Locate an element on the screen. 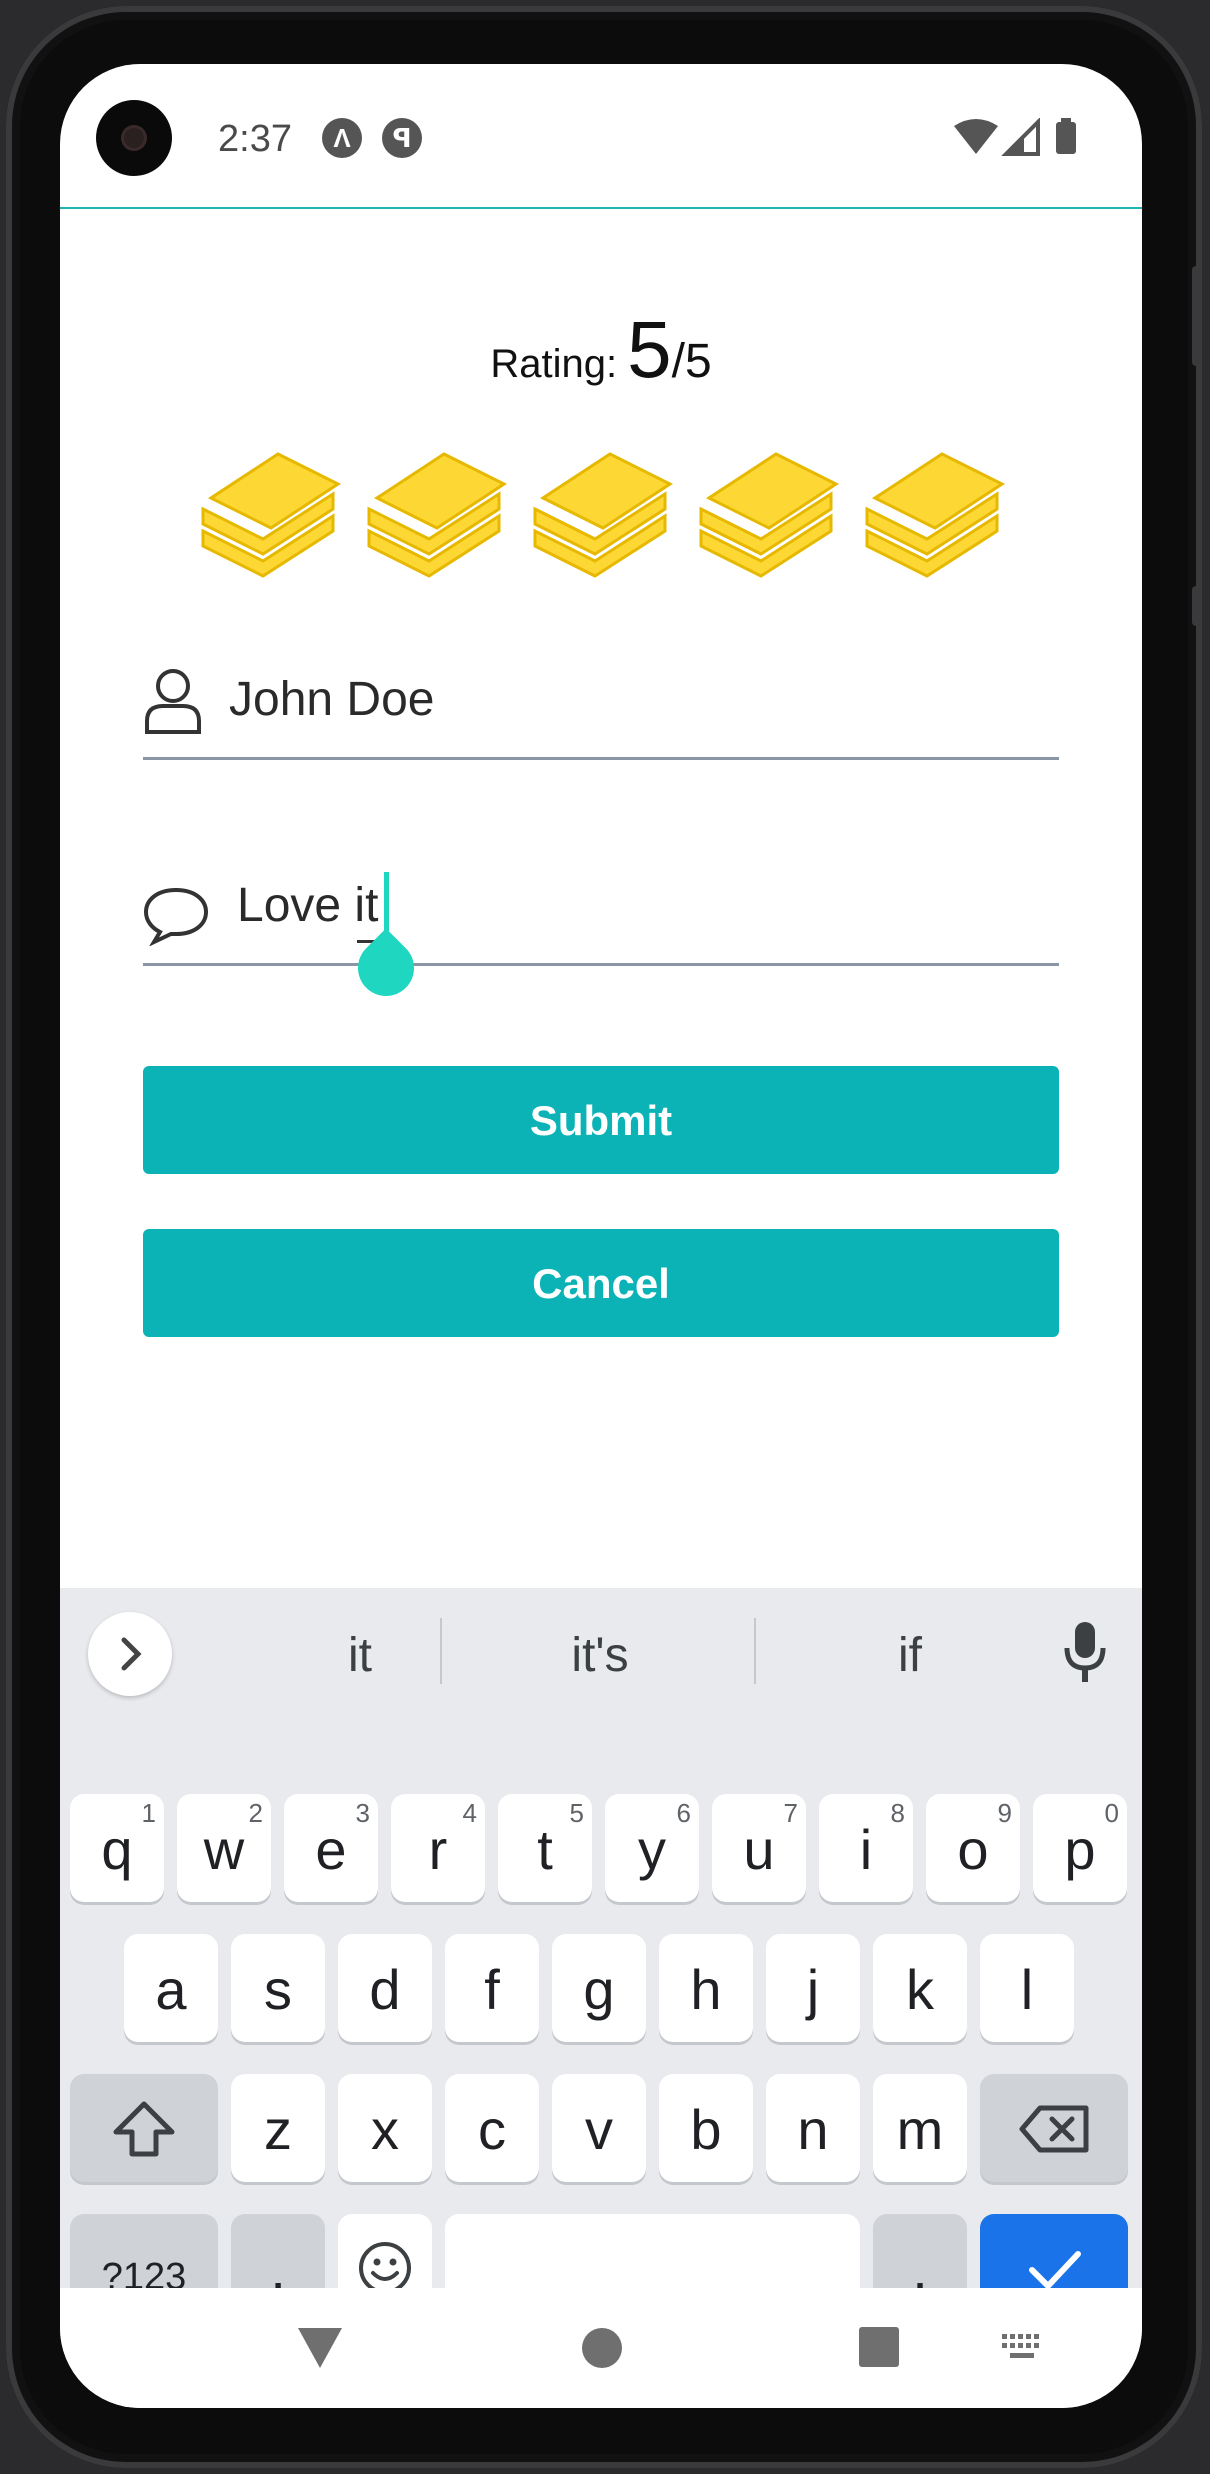 The image size is (1210, 2474). rating-value: 5 is located at coordinates (649, 349).